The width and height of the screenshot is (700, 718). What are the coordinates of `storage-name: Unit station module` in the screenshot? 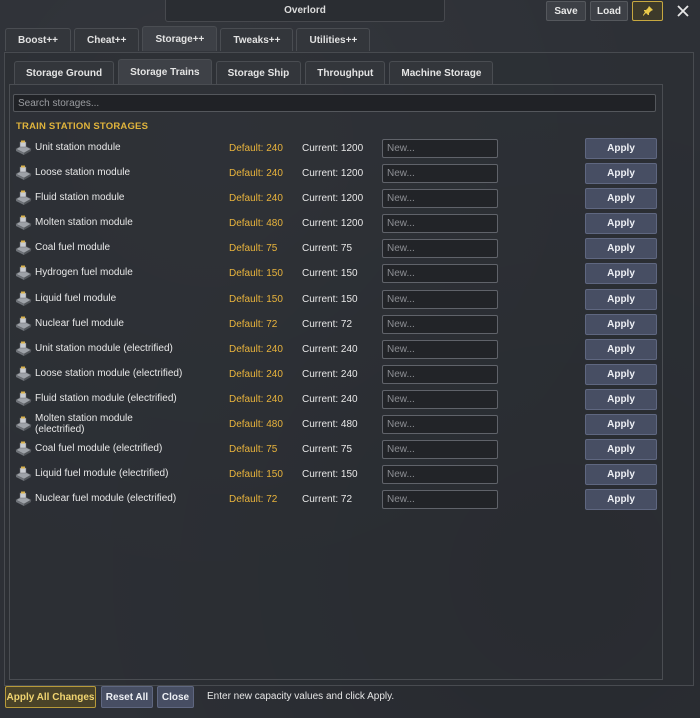 It's located at (78, 147).